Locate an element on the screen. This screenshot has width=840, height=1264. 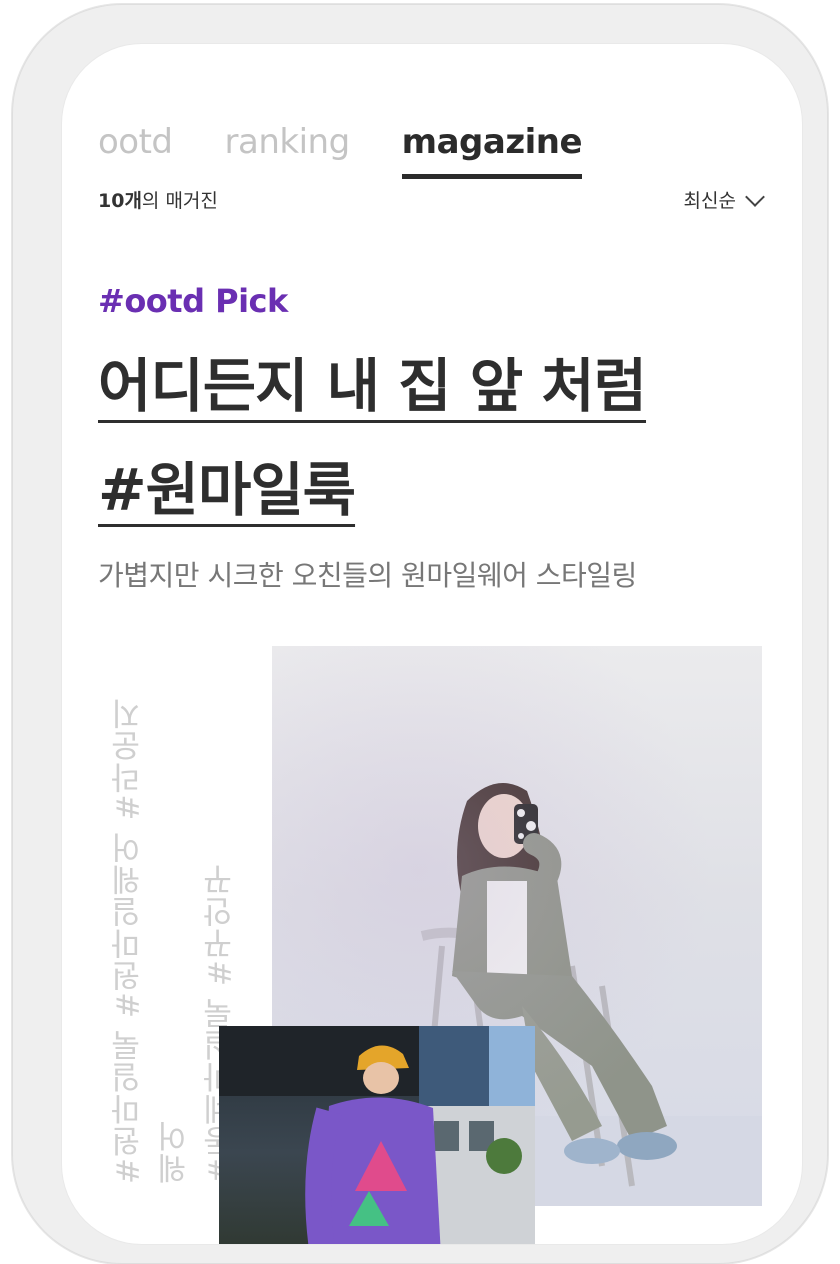
title-line-1: 어디든지 내 집 앞 처럼 is located at coordinates (372, 386).